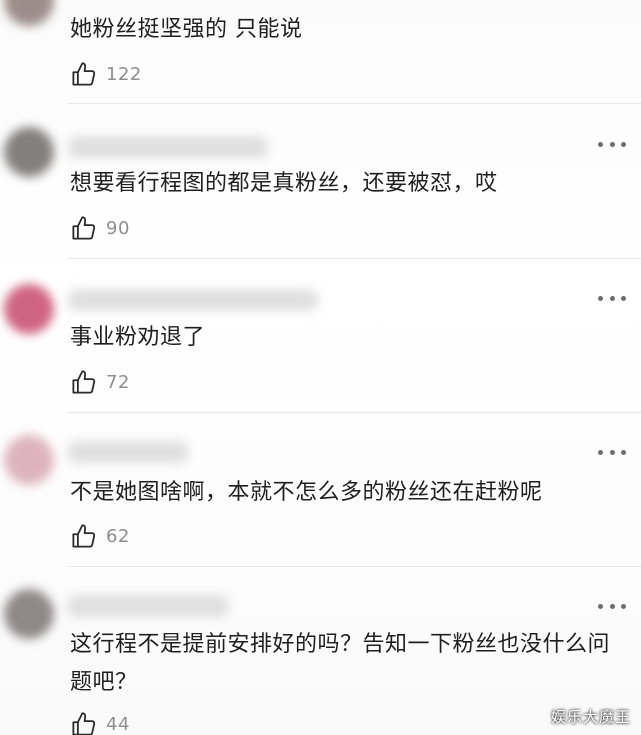 This screenshot has width=641, height=735. What do you see at coordinates (100, 228) in the screenshot?
I see `like-button: 90` at bounding box center [100, 228].